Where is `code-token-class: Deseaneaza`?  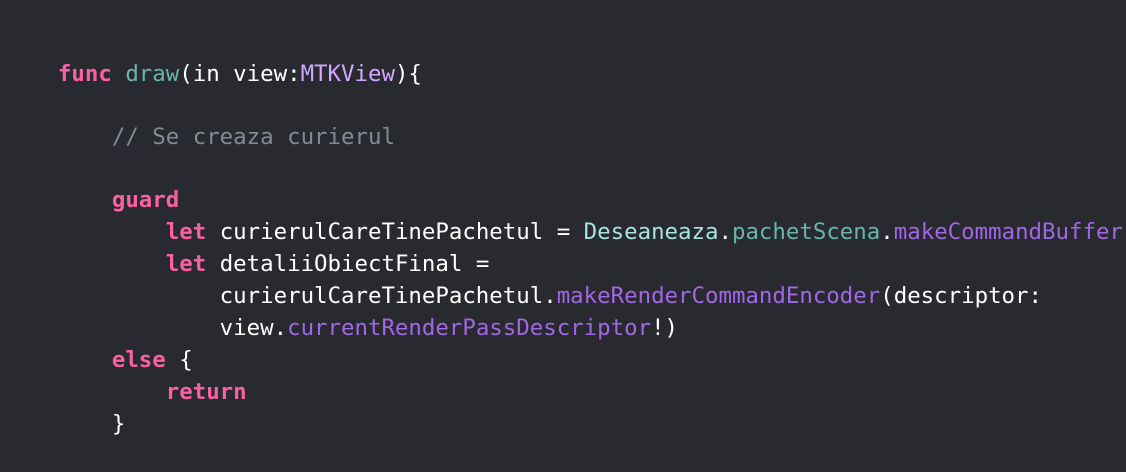 code-token-class: Deseaneaza is located at coordinates (651, 232).